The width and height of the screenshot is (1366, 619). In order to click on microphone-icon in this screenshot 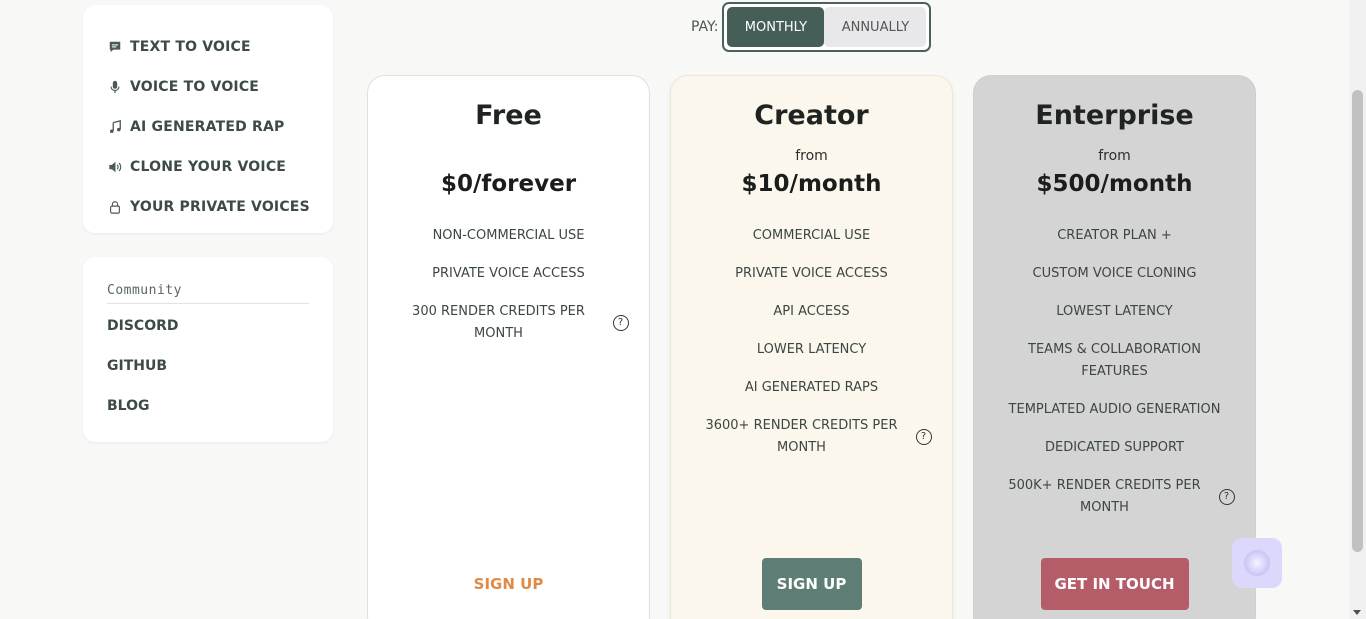, I will do `click(115, 87)`.